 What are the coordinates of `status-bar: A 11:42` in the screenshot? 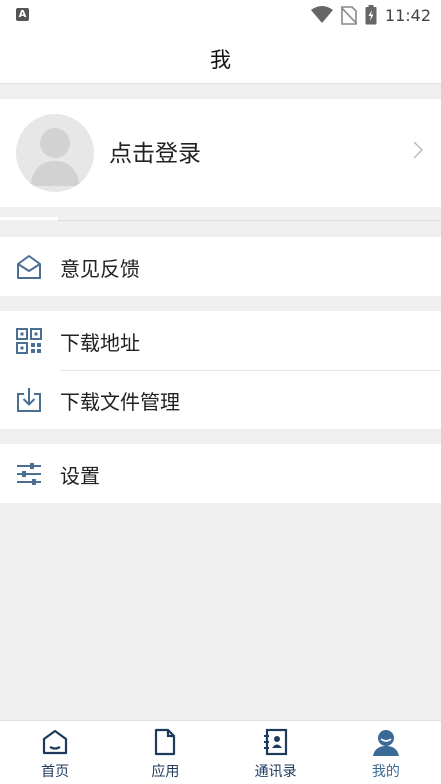 It's located at (220, 15).